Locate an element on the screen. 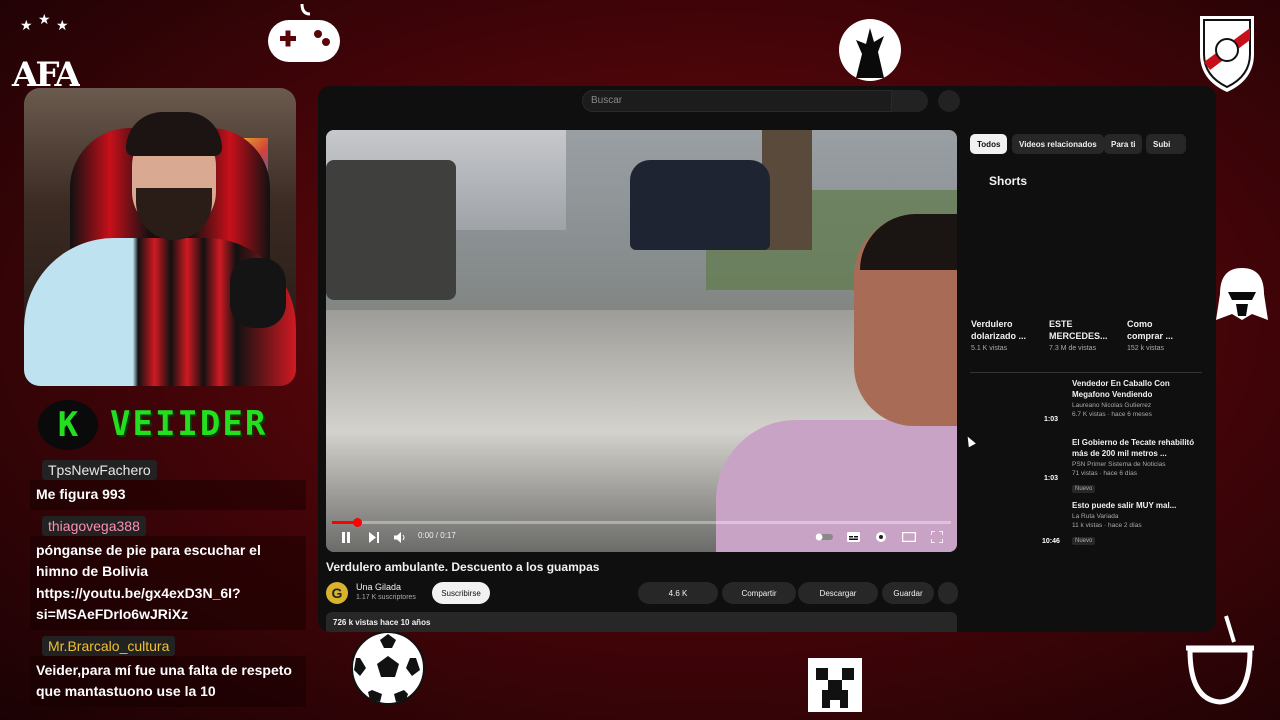 Image resolution: width=1280 pixels, height=720 pixels. chip-para-ti: Para ti is located at coordinates (1123, 144).